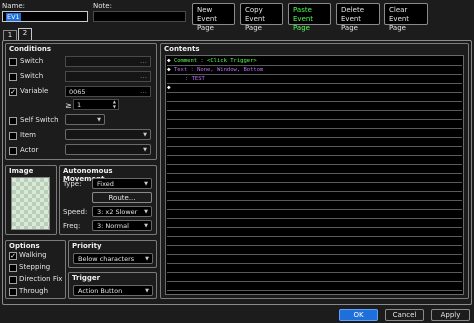 The width and height of the screenshot is (474, 323). I want to click on item-checkbox, so click(13, 136).